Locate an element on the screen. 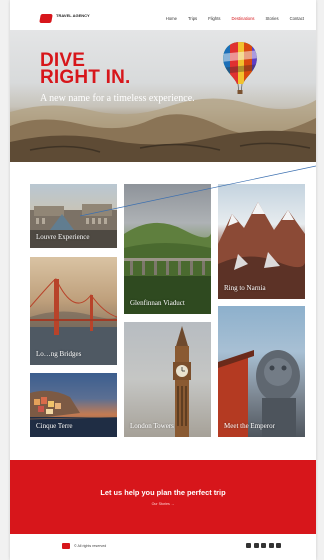 The width and height of the screenshot is (324, 560). destination-card-glenfinnan: Glenfinnan Viaduct is located at coordinates (167, 249).